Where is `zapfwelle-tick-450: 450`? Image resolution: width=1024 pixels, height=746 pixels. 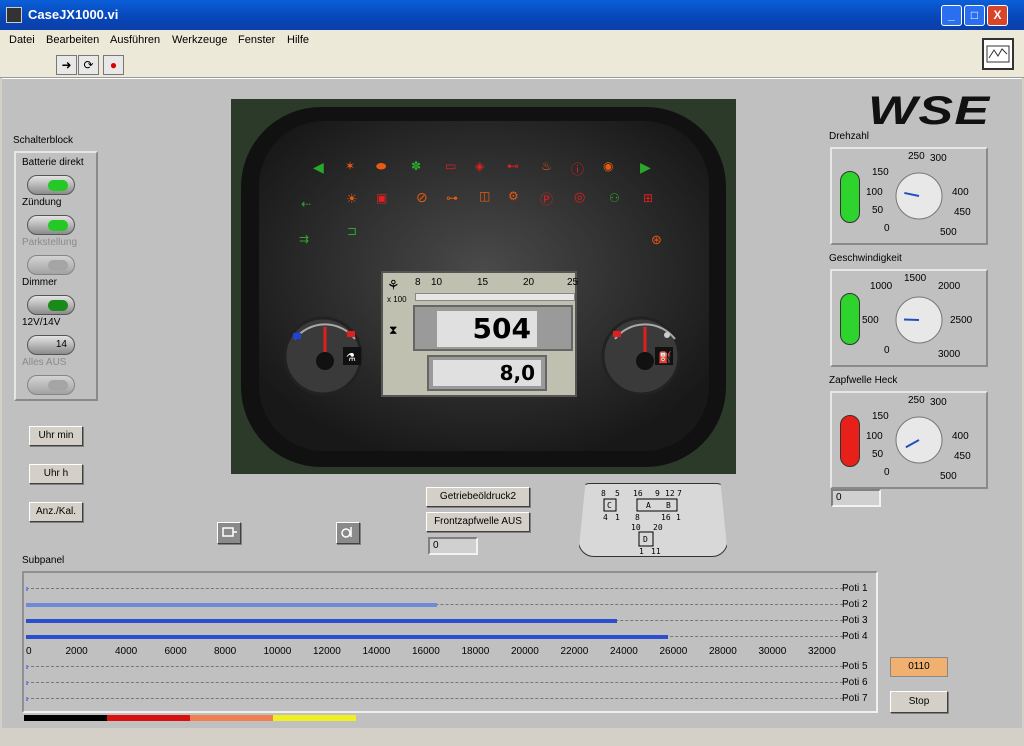 zapfwelle-tick-450: 450 is located at coordinates (962, 456).